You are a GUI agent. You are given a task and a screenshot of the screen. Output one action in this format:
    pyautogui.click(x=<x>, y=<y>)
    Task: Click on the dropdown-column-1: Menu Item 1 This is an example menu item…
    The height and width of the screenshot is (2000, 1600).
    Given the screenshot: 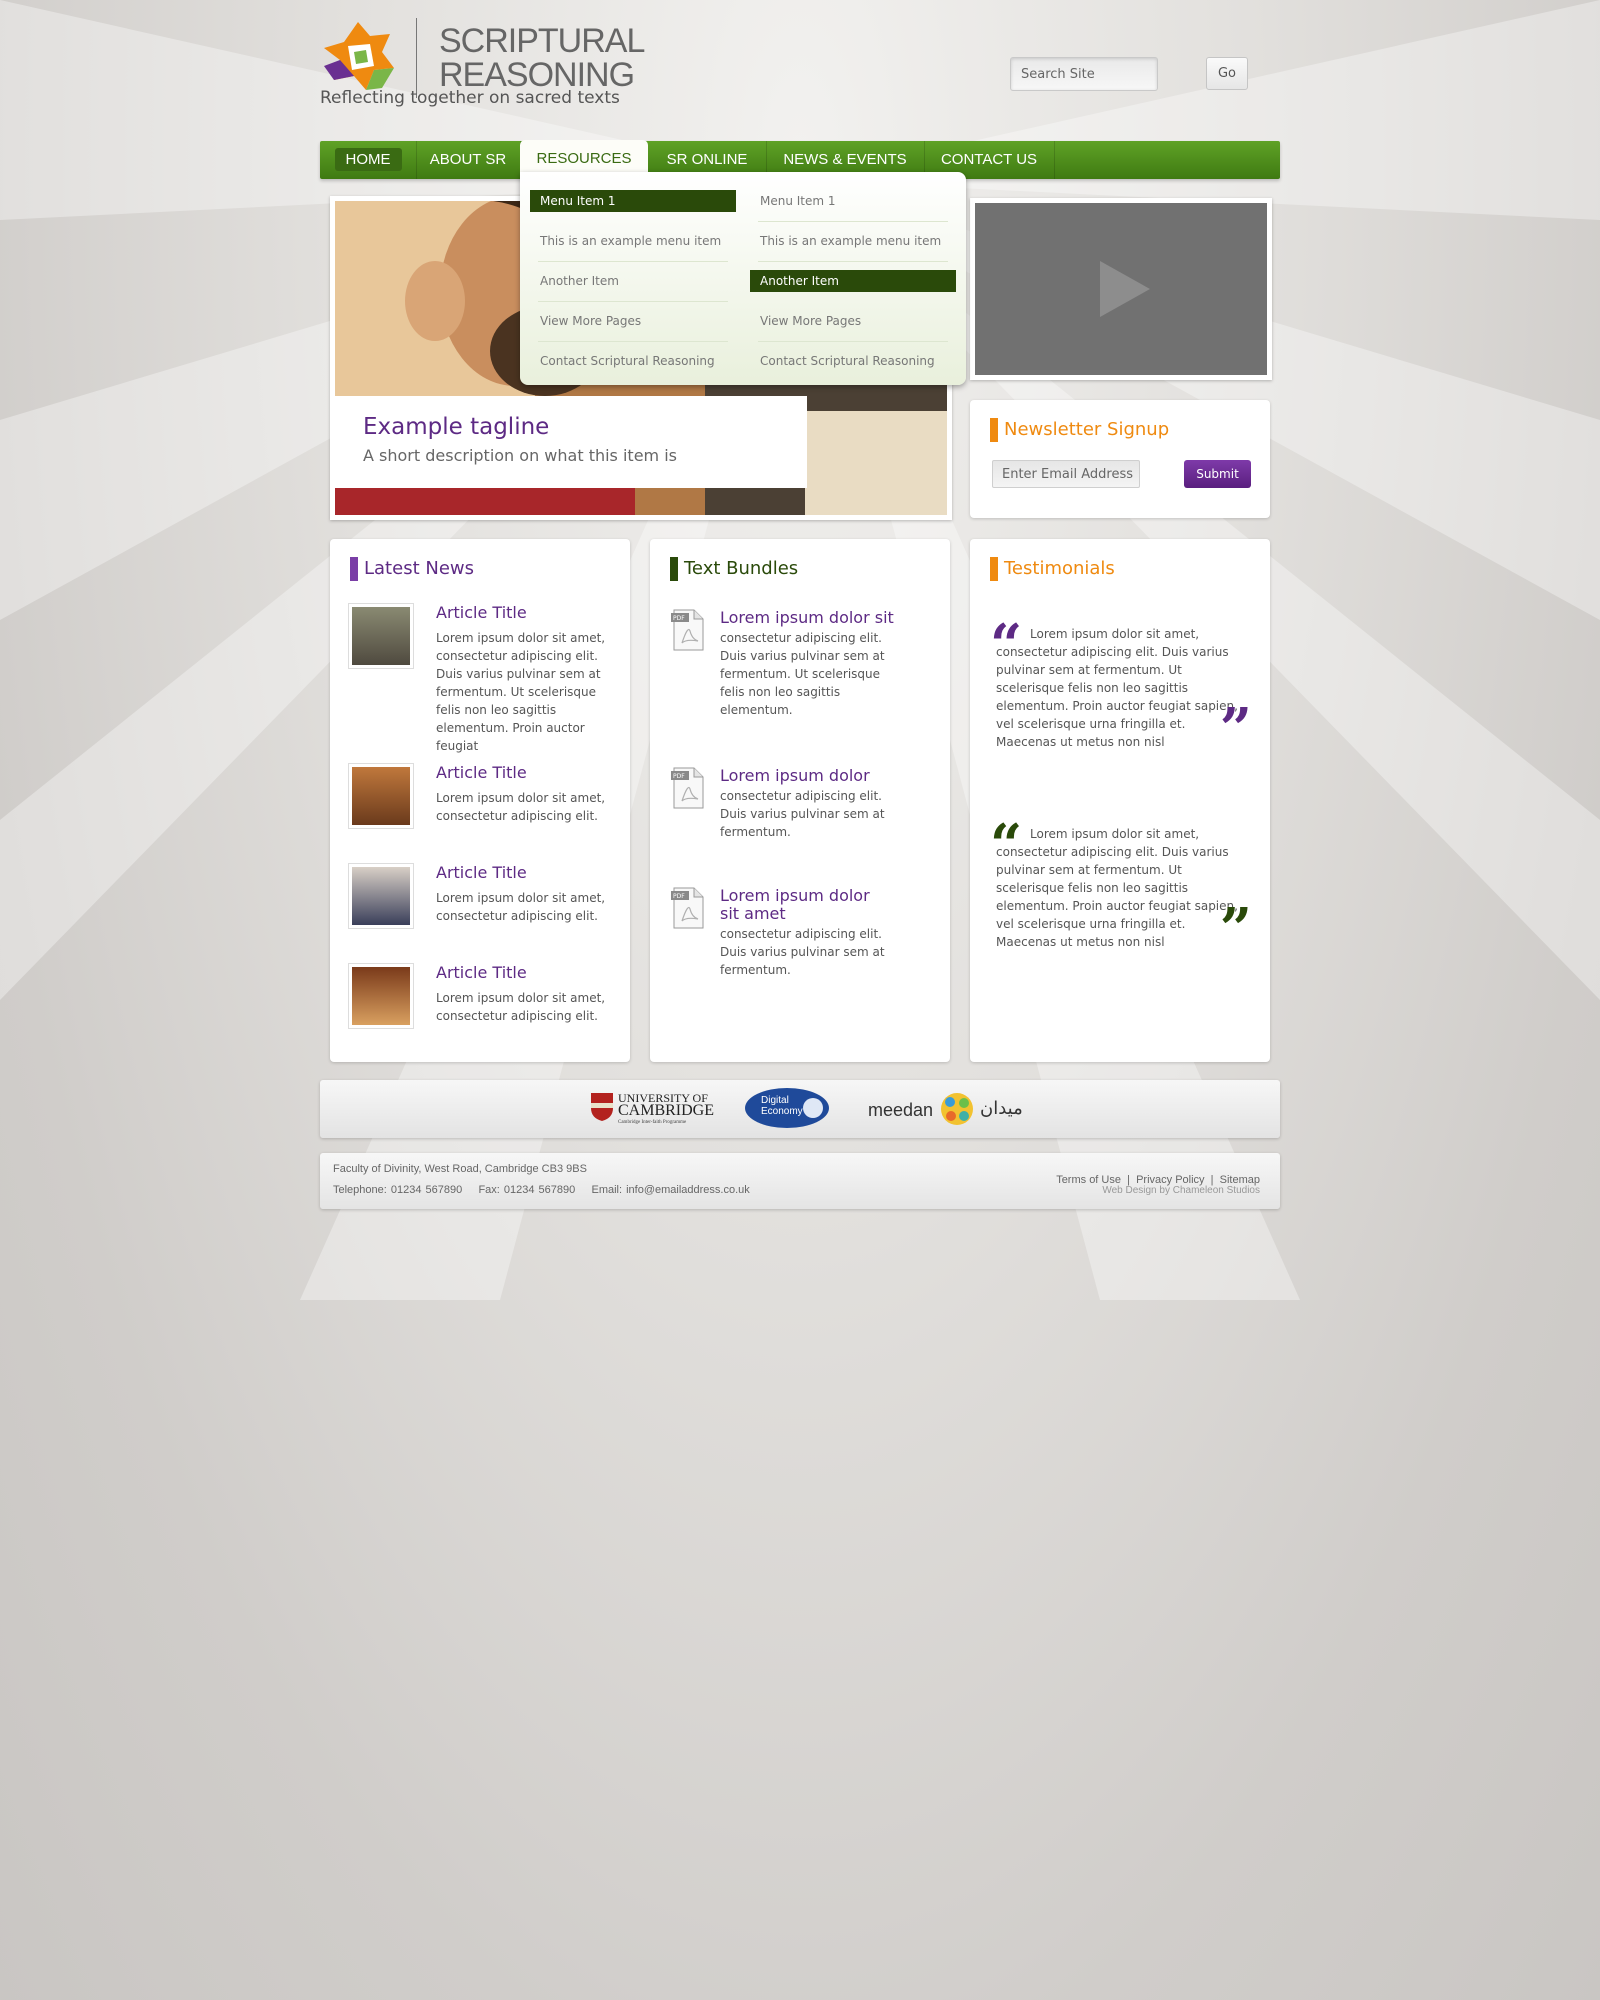 What is the action you would take?
    pyautogui.click(x=633, y=290)
    